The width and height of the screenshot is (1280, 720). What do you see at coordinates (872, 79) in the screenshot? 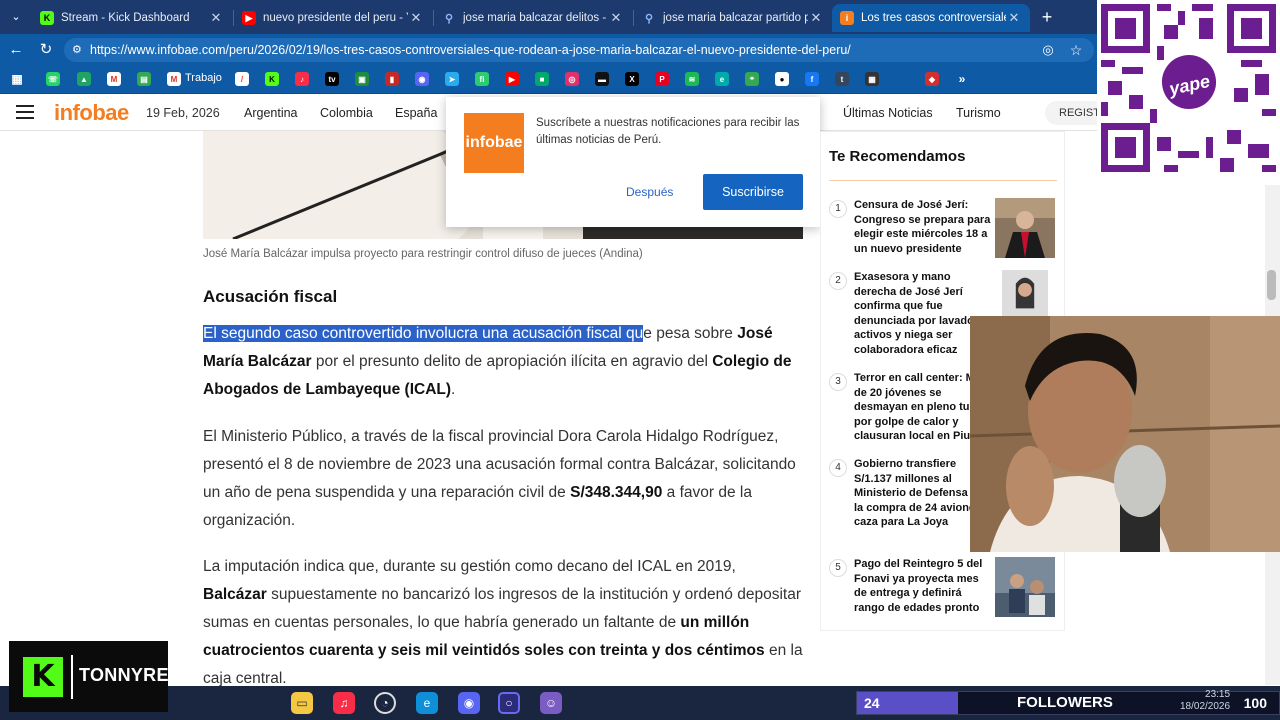
I see `grid-app-icon: ▦` at bounding box center [872, 79].